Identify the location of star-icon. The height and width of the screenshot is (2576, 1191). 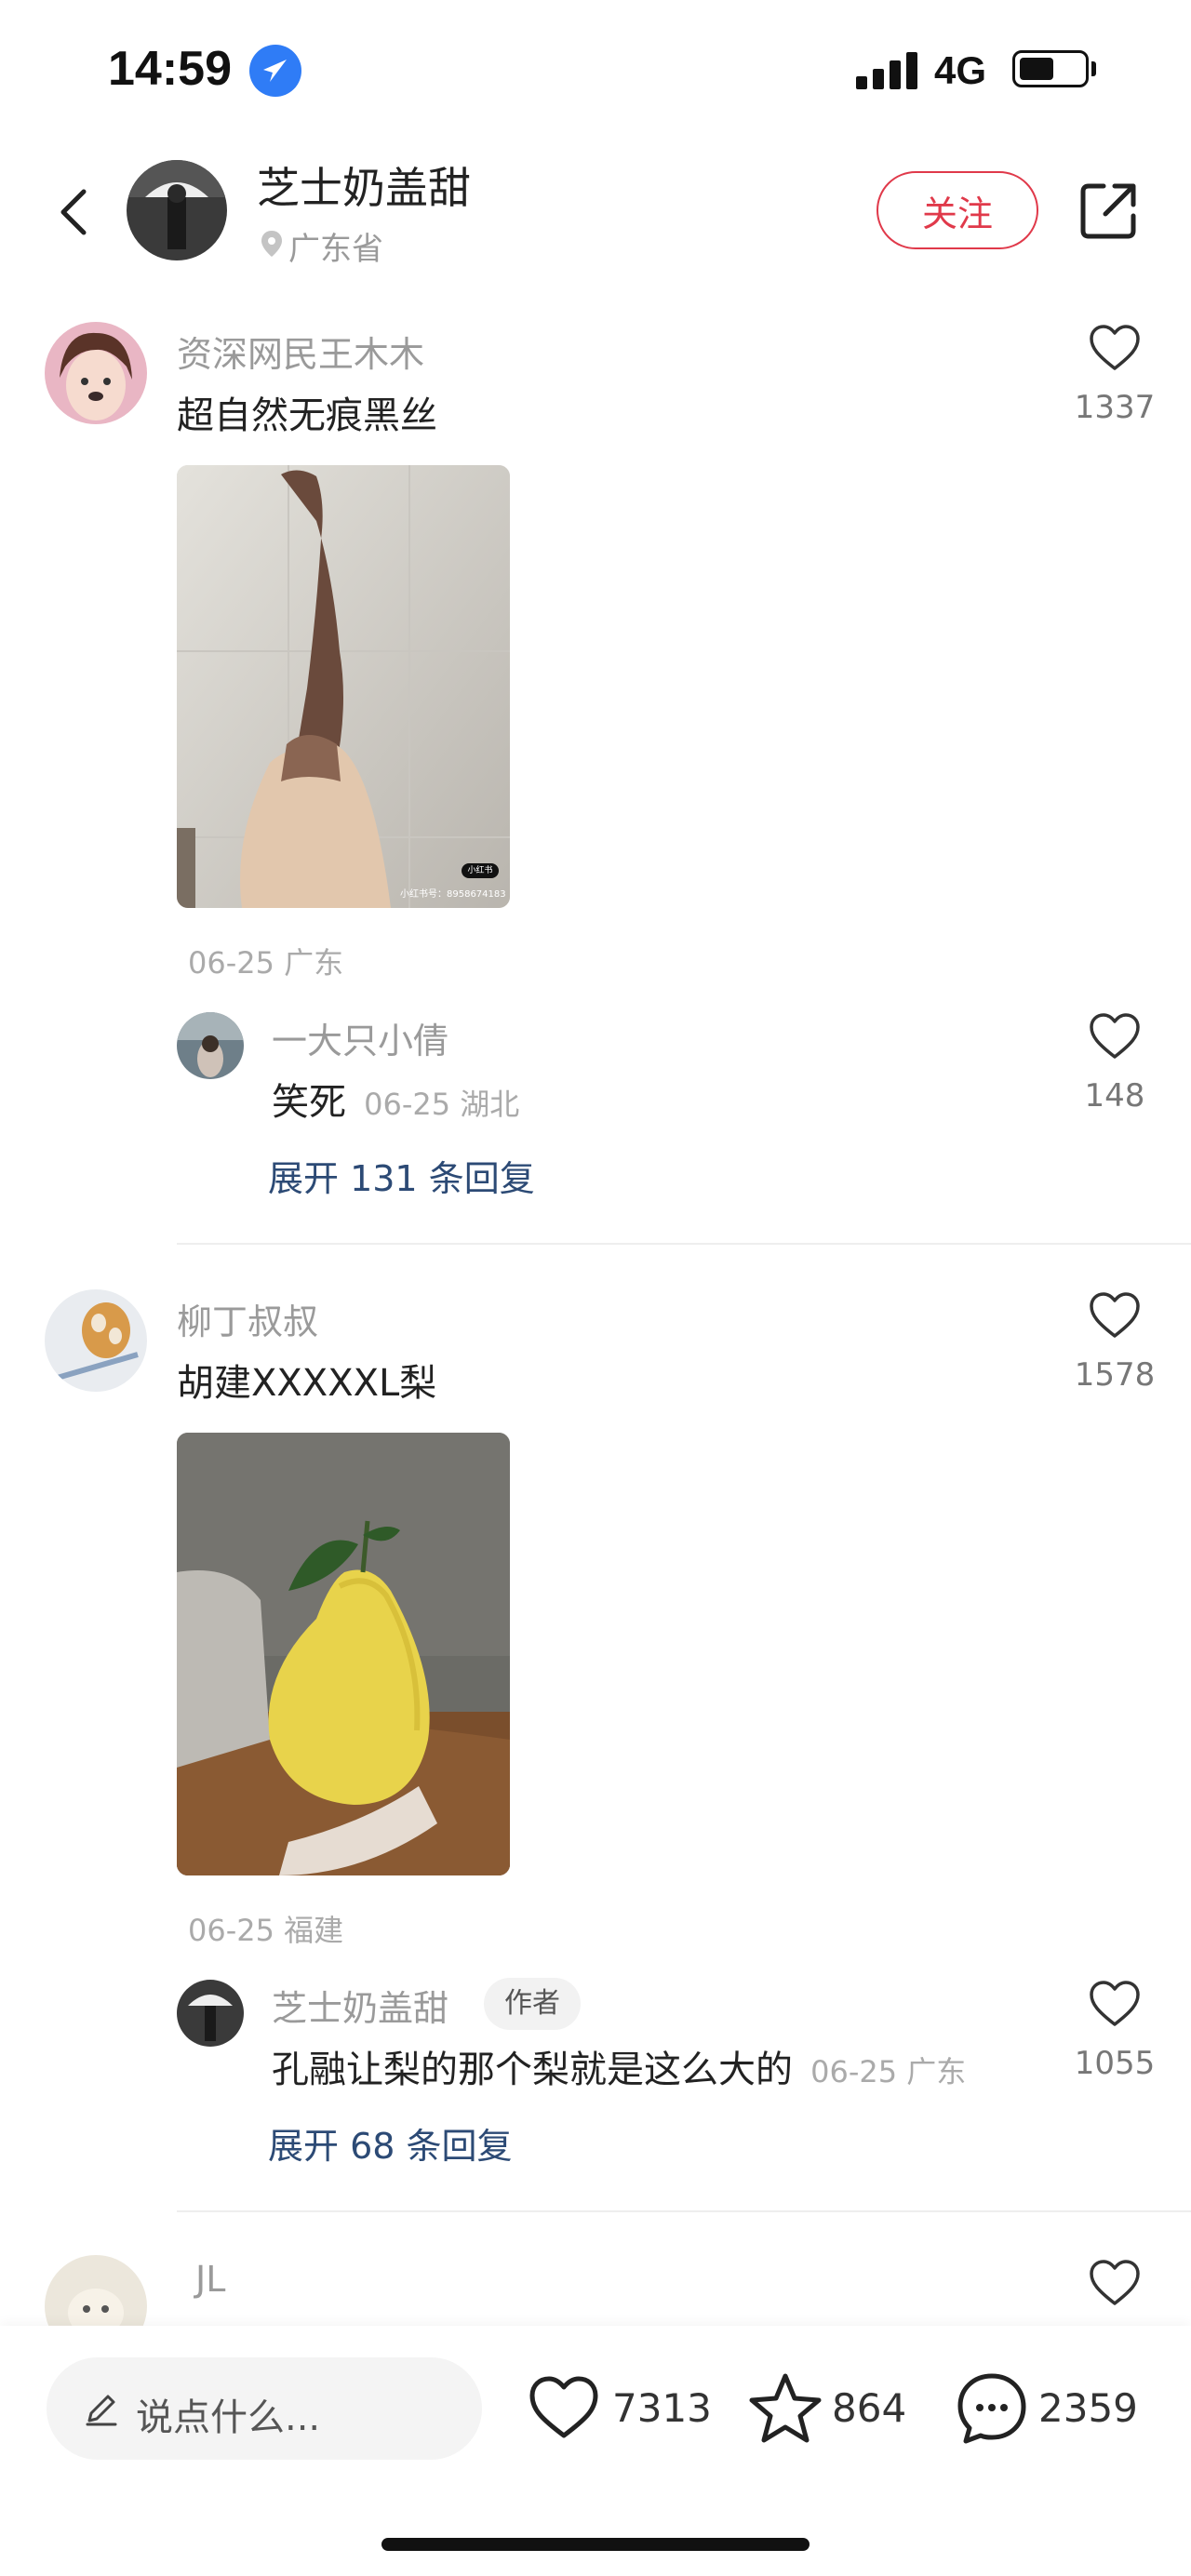
(785, 2407).